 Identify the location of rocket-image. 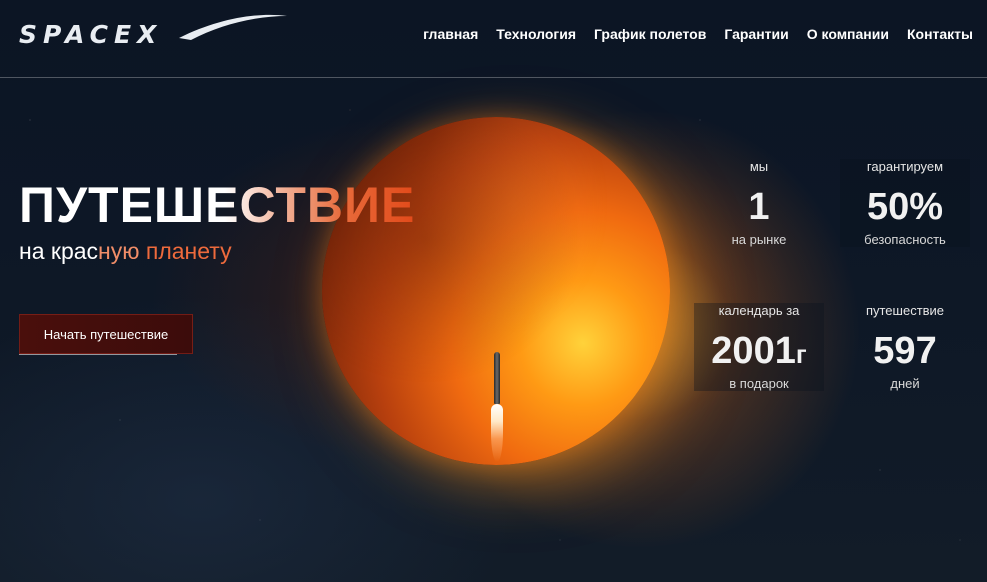
(497, 407).